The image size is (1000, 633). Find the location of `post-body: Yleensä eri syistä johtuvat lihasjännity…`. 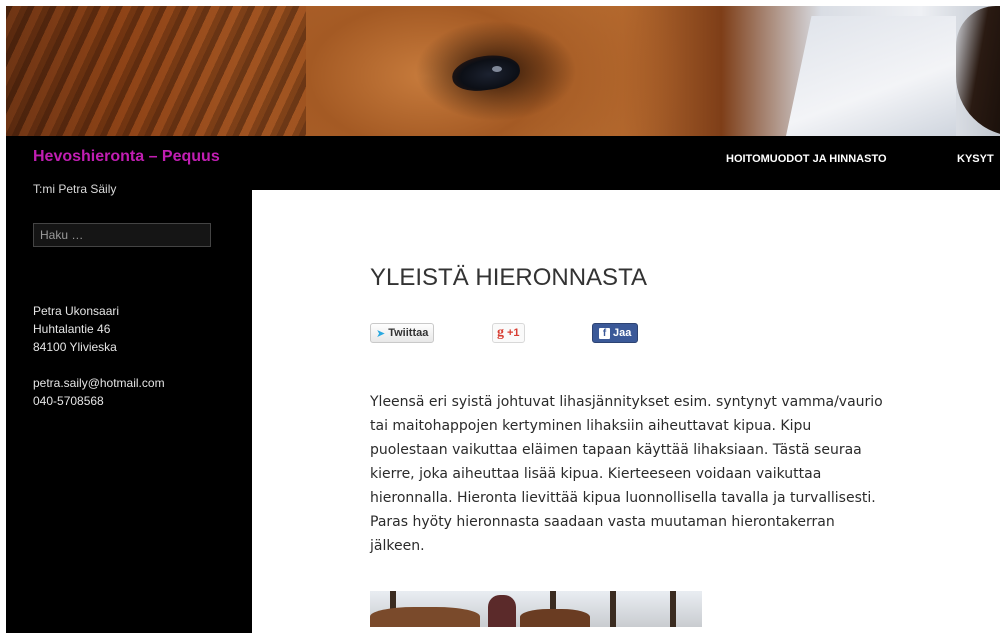

post-body: Yleensä eri syistä johtuvat lihasjännity… is located at coordinates (626, 474).